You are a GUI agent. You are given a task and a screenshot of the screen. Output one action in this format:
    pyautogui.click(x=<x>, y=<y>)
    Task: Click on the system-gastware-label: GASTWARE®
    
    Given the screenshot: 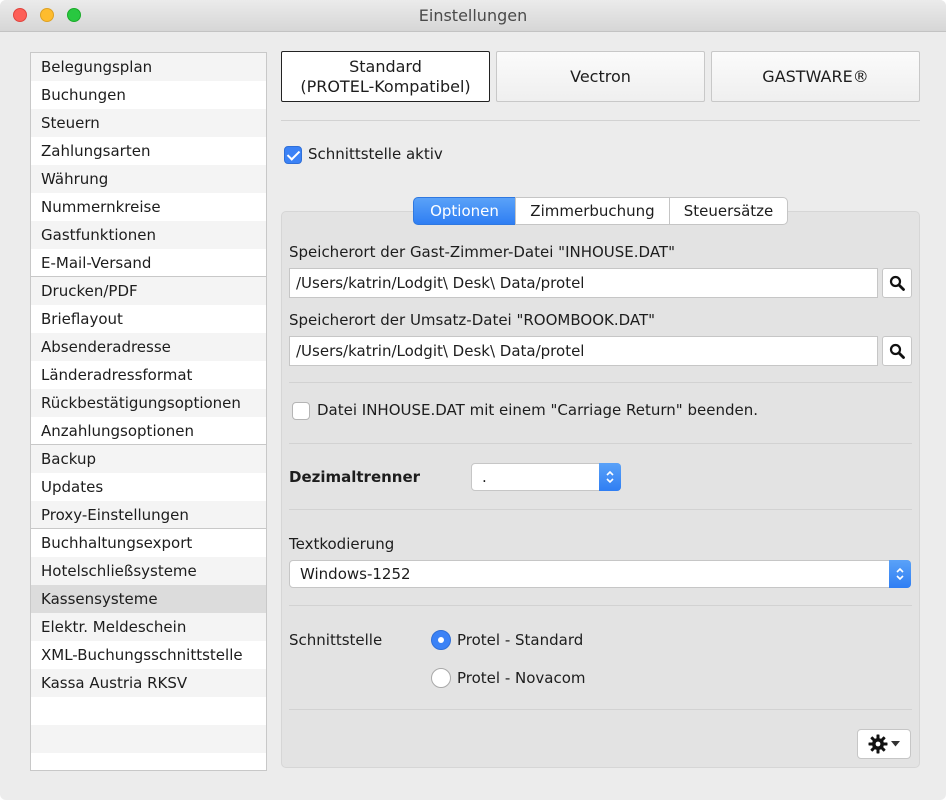 What is the action you would take?
    pyautogui.click(x=815, y=76)
    